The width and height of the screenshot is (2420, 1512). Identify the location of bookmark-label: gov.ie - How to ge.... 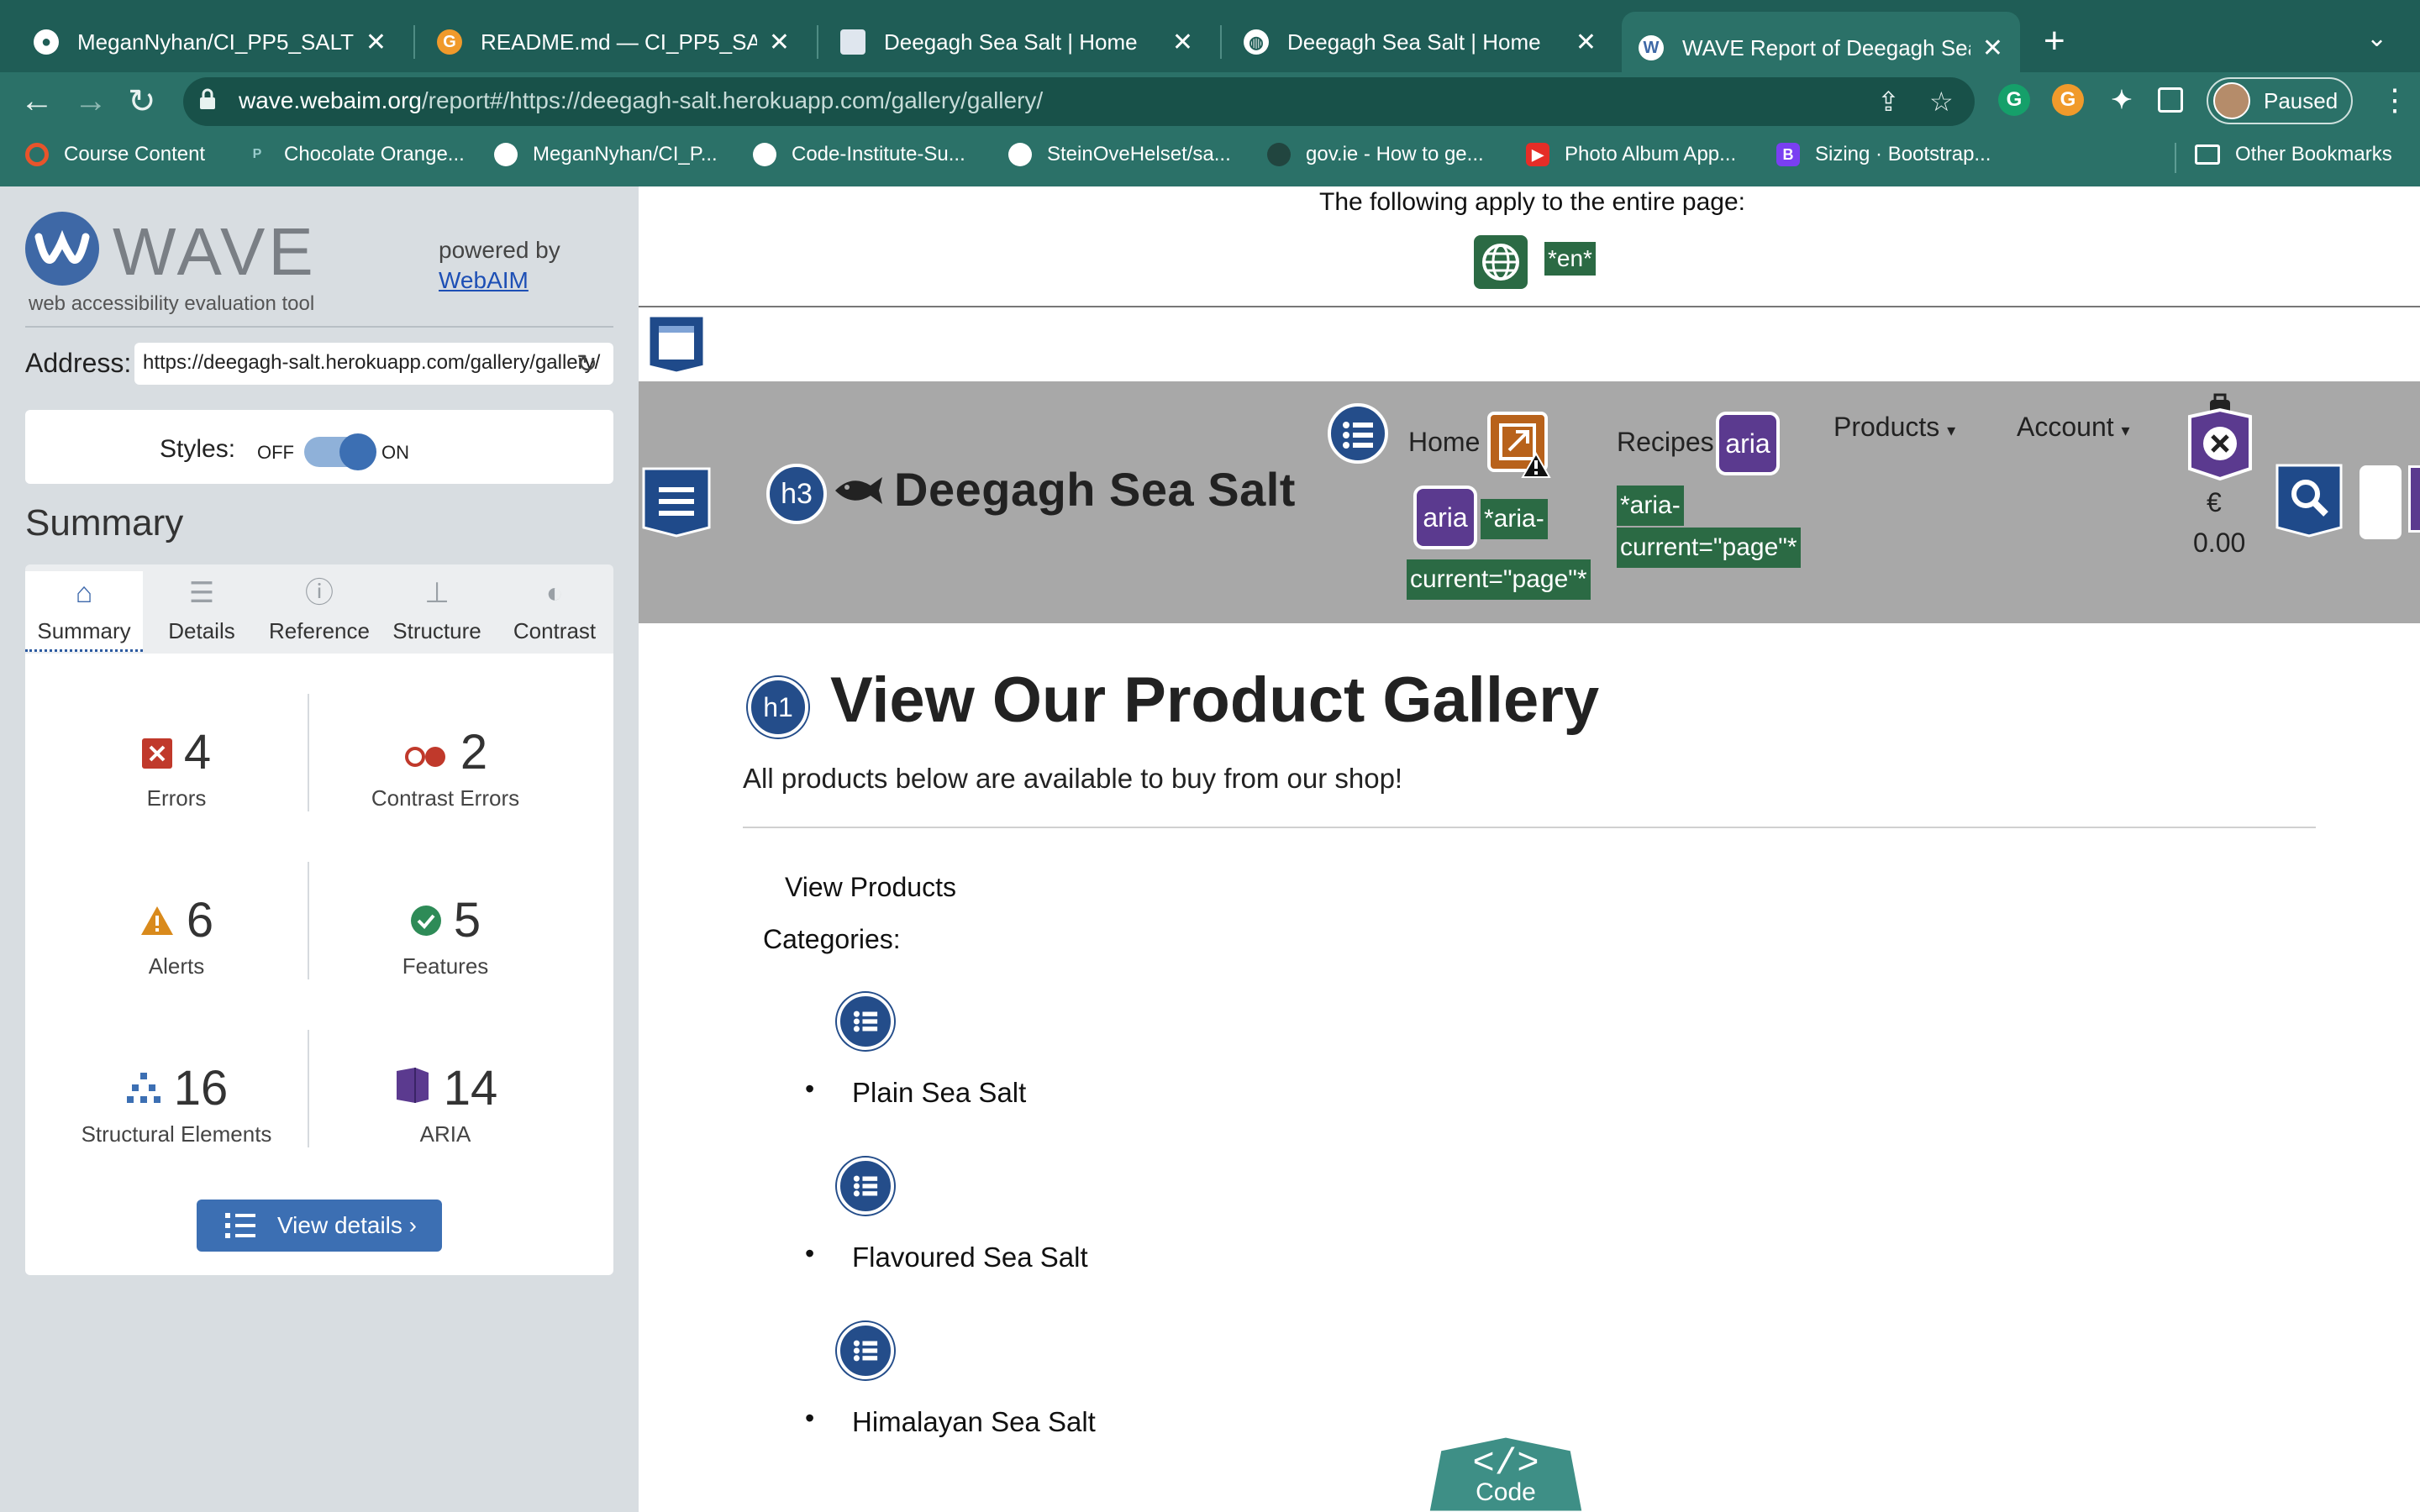
(1395, 154).